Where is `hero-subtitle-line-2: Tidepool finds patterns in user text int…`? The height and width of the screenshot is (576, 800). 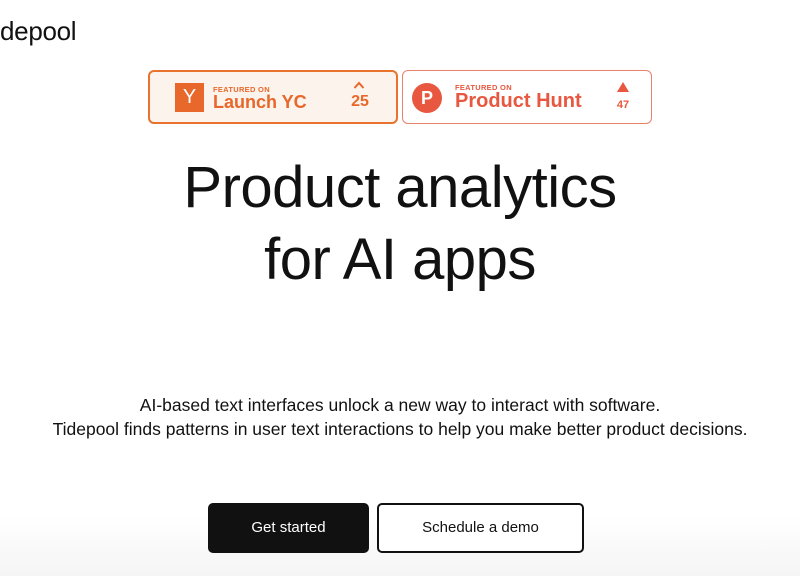 hero-subtitle-line-2: Tidepool finds patterns in user text int… is located at coordinates (400, 429).